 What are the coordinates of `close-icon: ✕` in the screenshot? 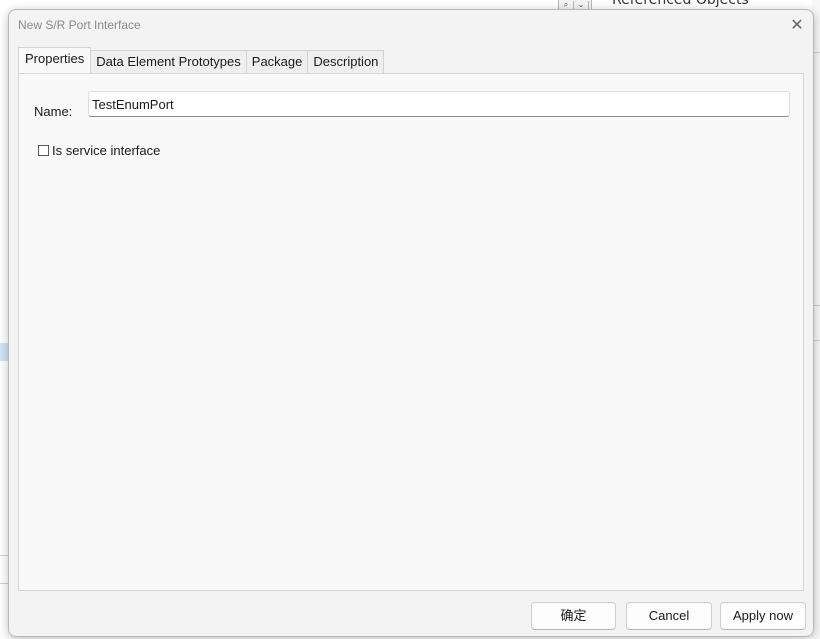 It's located at (797, 25).